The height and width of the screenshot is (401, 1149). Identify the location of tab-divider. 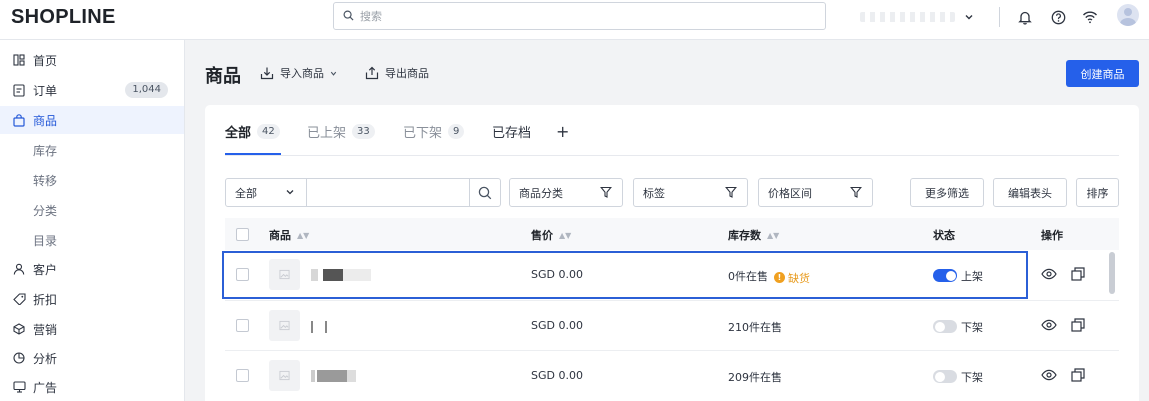
(672, 155).